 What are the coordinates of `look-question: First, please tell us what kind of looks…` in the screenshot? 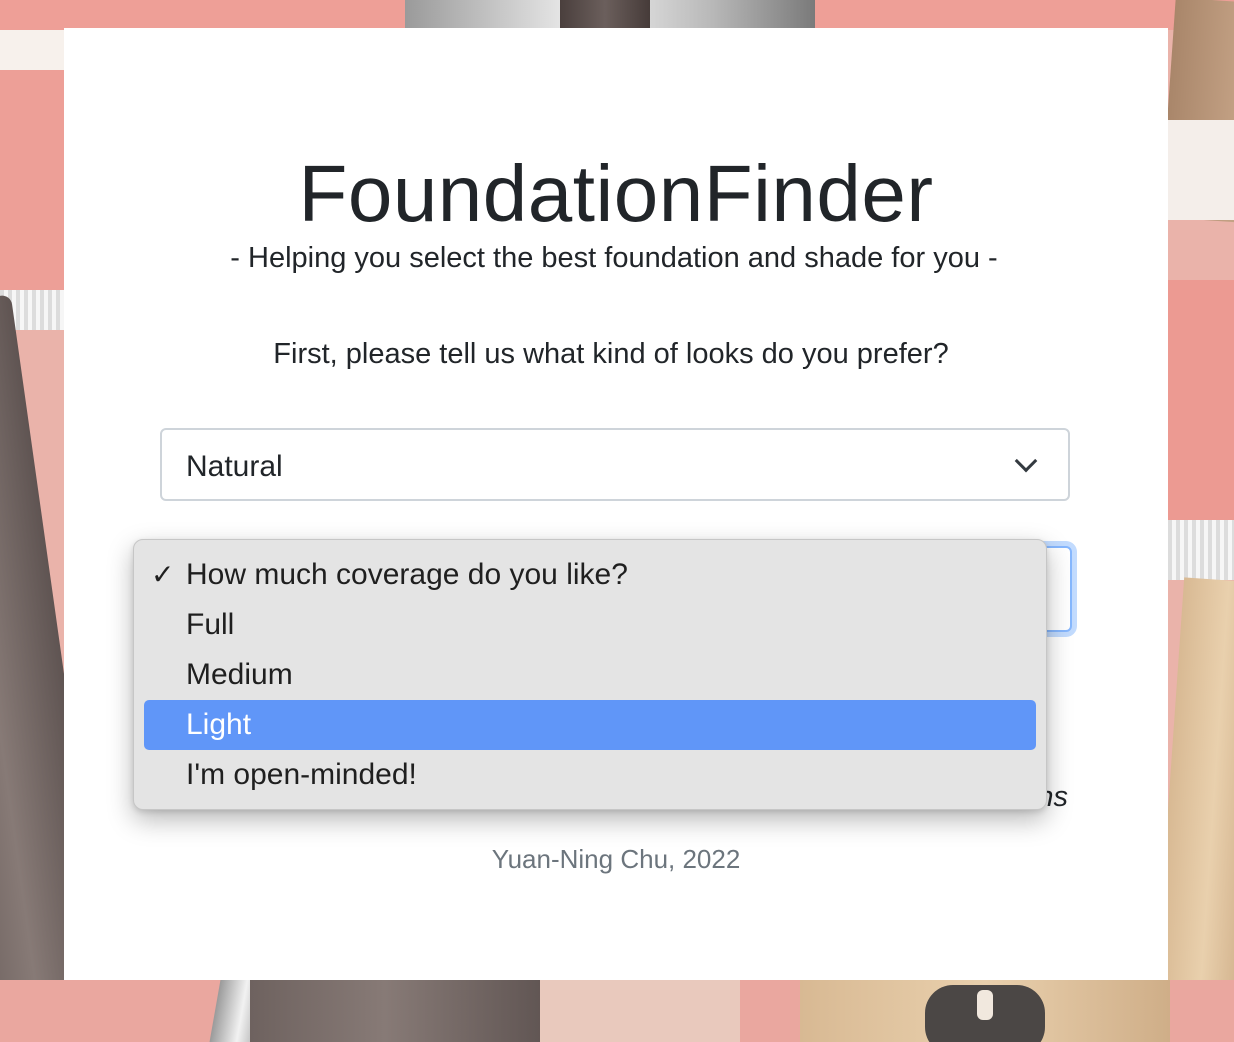 It's located at (611, 354).